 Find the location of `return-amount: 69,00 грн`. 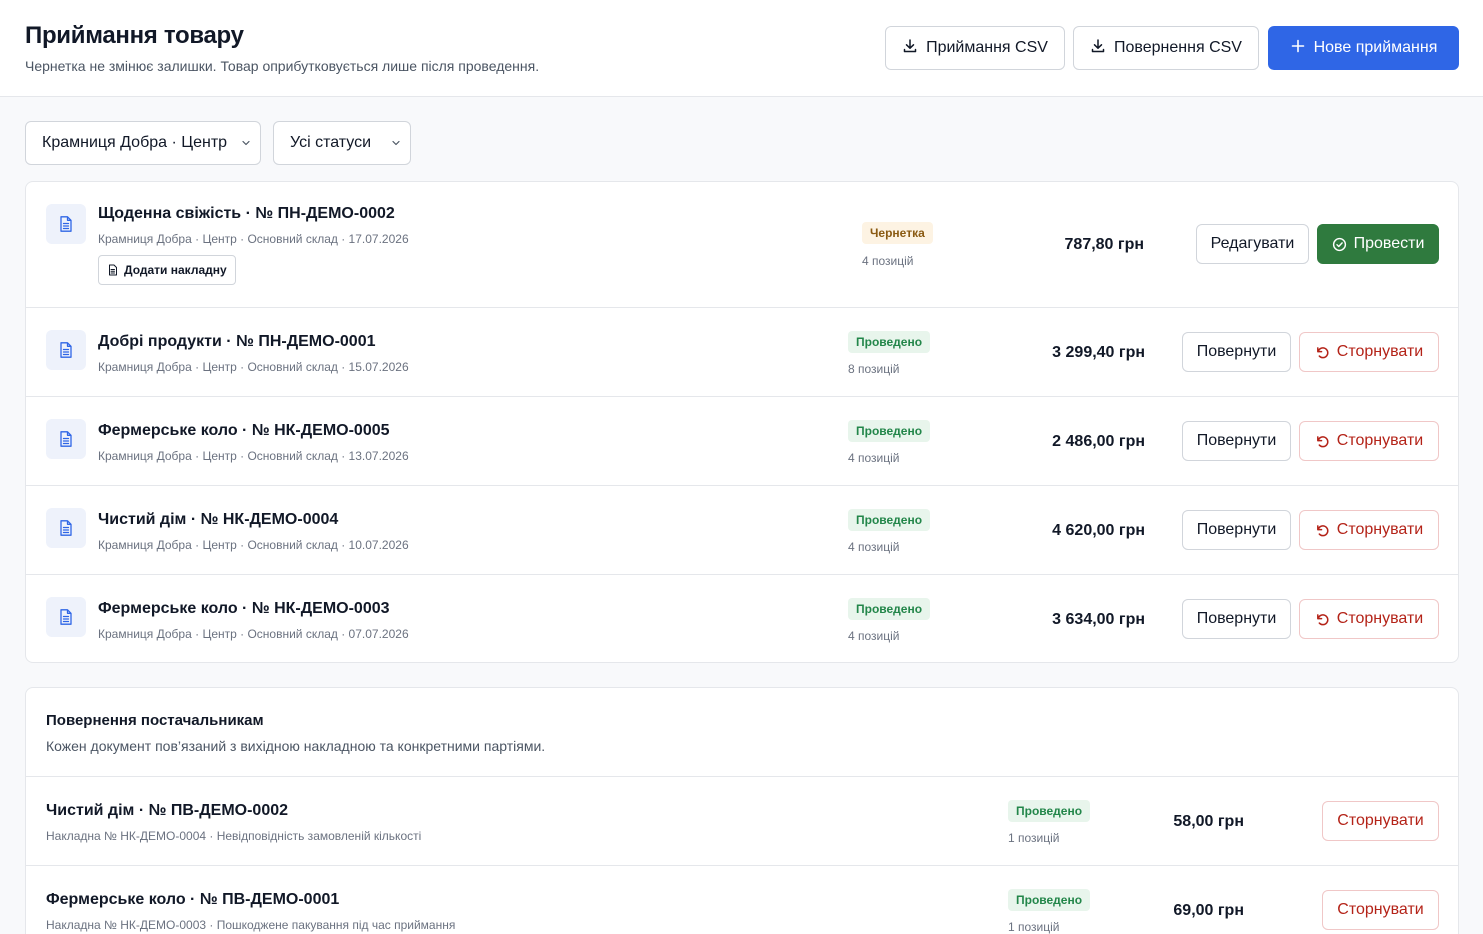

return-amount: 69,00 грн is located at coordinates (1208, 910).